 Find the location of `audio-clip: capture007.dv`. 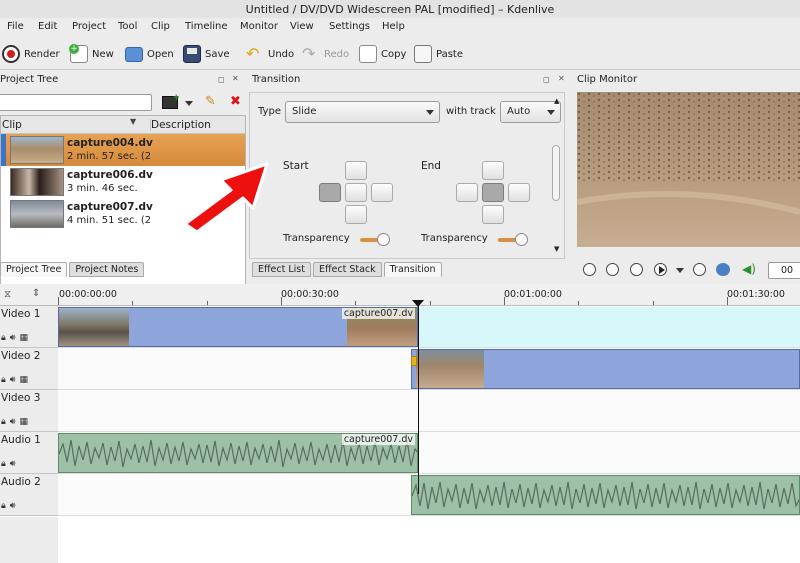

audio-clip: capture007.dv is located at coordinates (238, 453).